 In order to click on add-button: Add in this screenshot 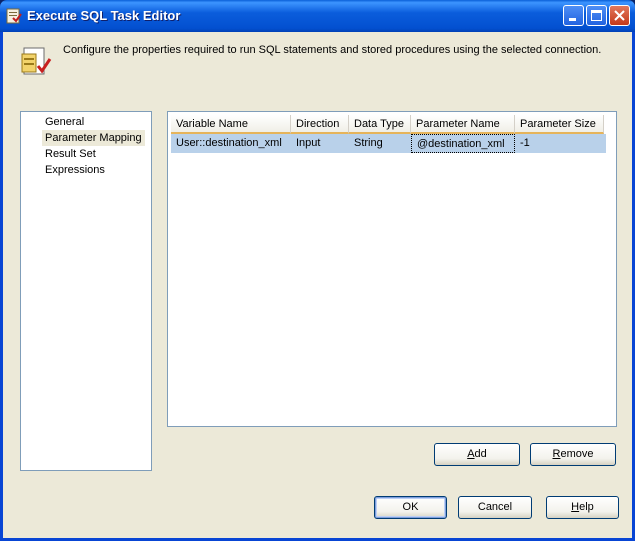, I will do `click(477, 454)`.